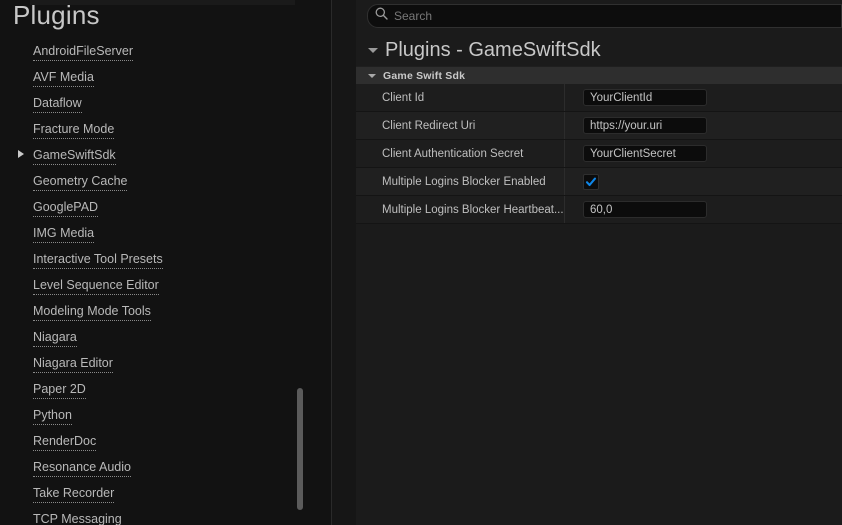 This screenshot has width=842, height=525. What do you see at coordinates (63, 78) in the screenshot?
I see `sidebar-item-label: AVF Media` at bounding box center [63, 78].